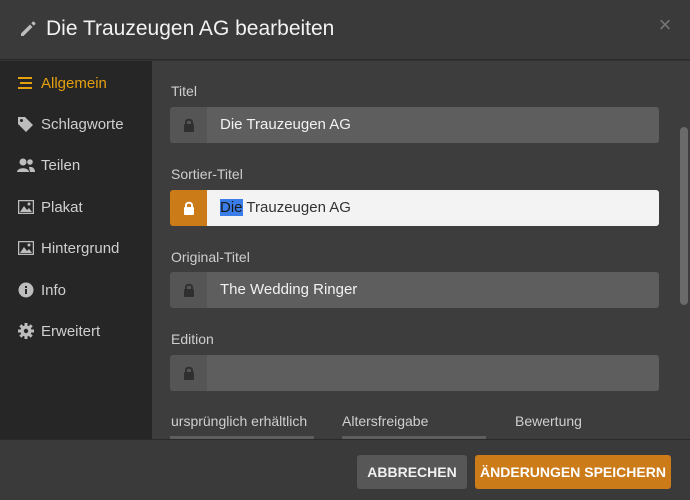 The width and height of the screenshot is (690, 500). I want to click on title-input: Die Trauzeugen AG, so click(433, 125).